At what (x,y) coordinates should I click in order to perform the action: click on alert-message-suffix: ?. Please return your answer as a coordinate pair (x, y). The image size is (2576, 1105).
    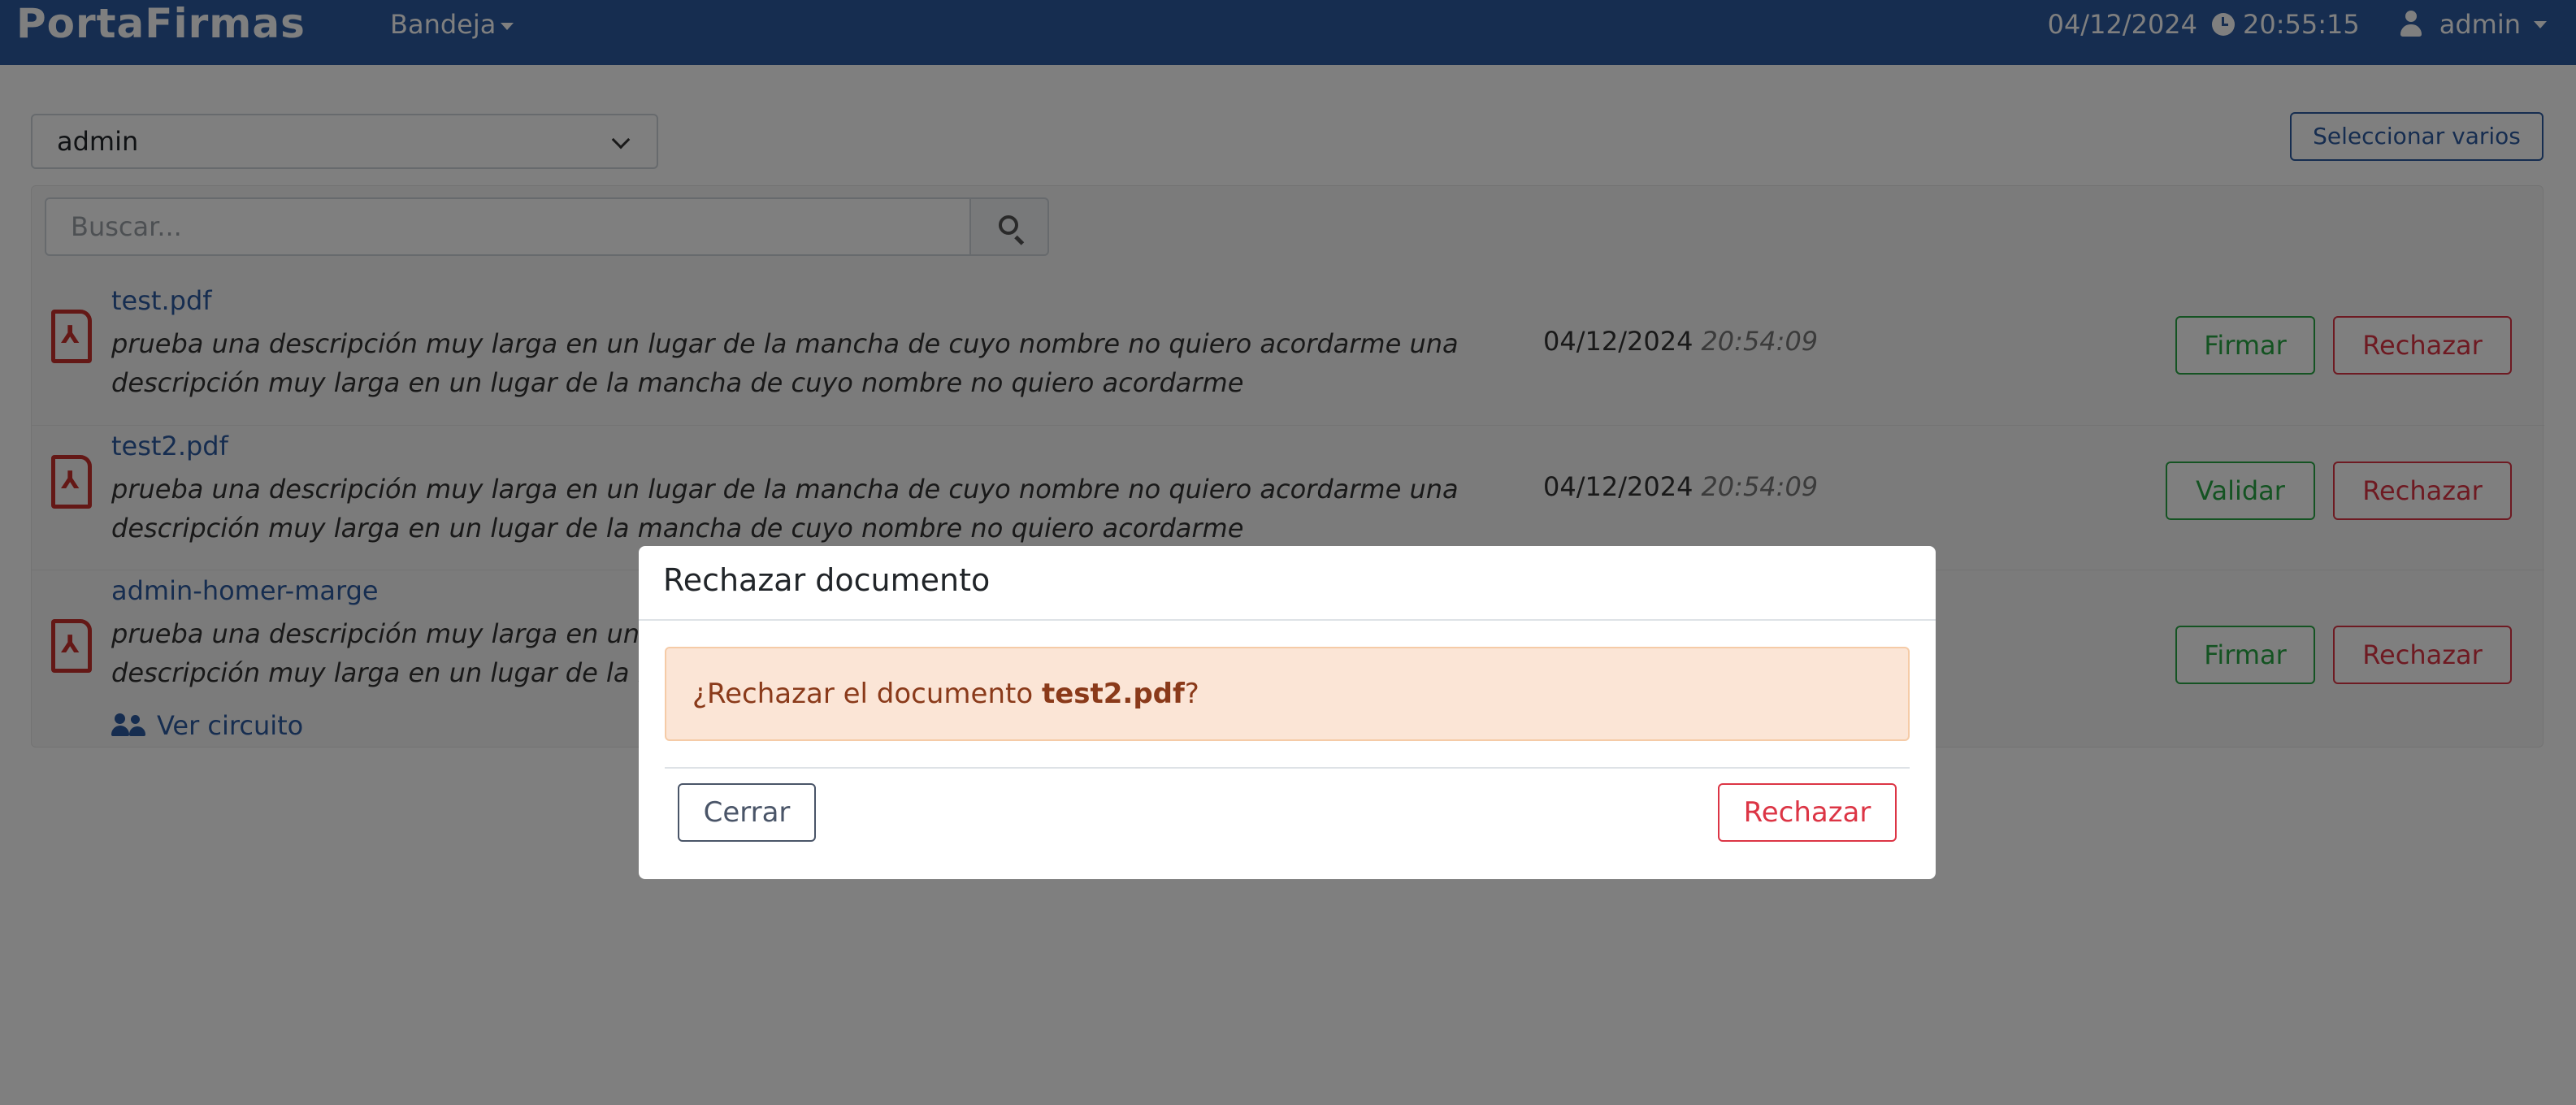
    Looking at the image, I should click on (1191, 694).